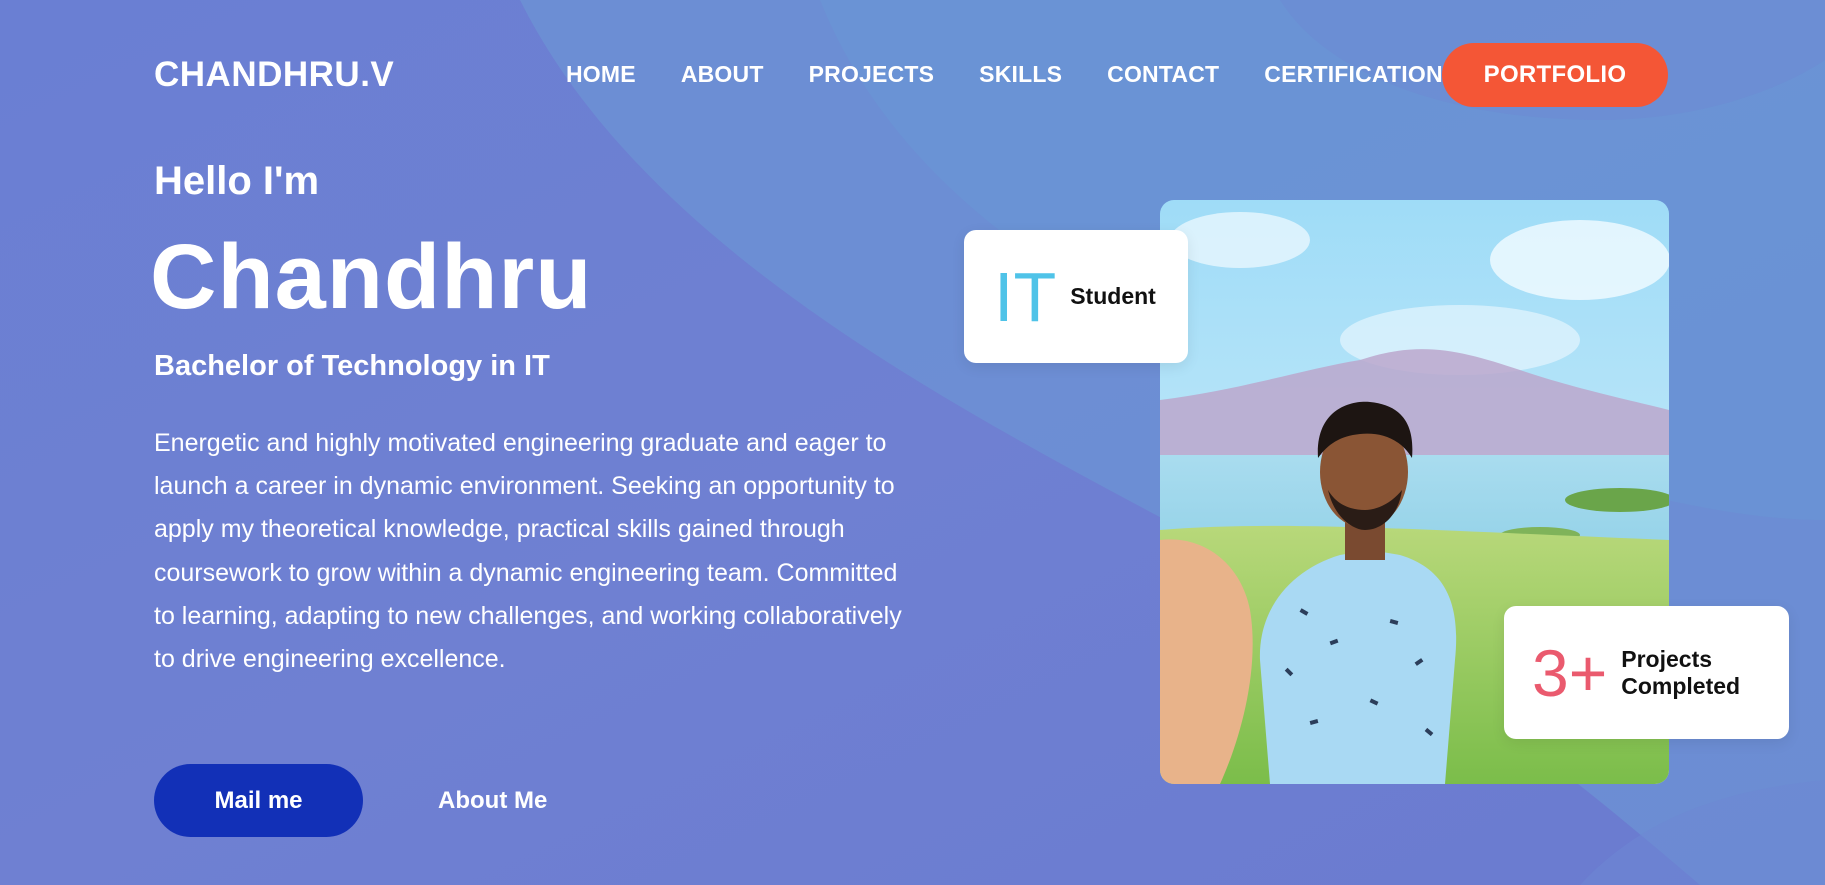  Describe the element at coordinates (274, 74) in the screenshot. I see `site-logo: CHANDHRU.V` at that location.